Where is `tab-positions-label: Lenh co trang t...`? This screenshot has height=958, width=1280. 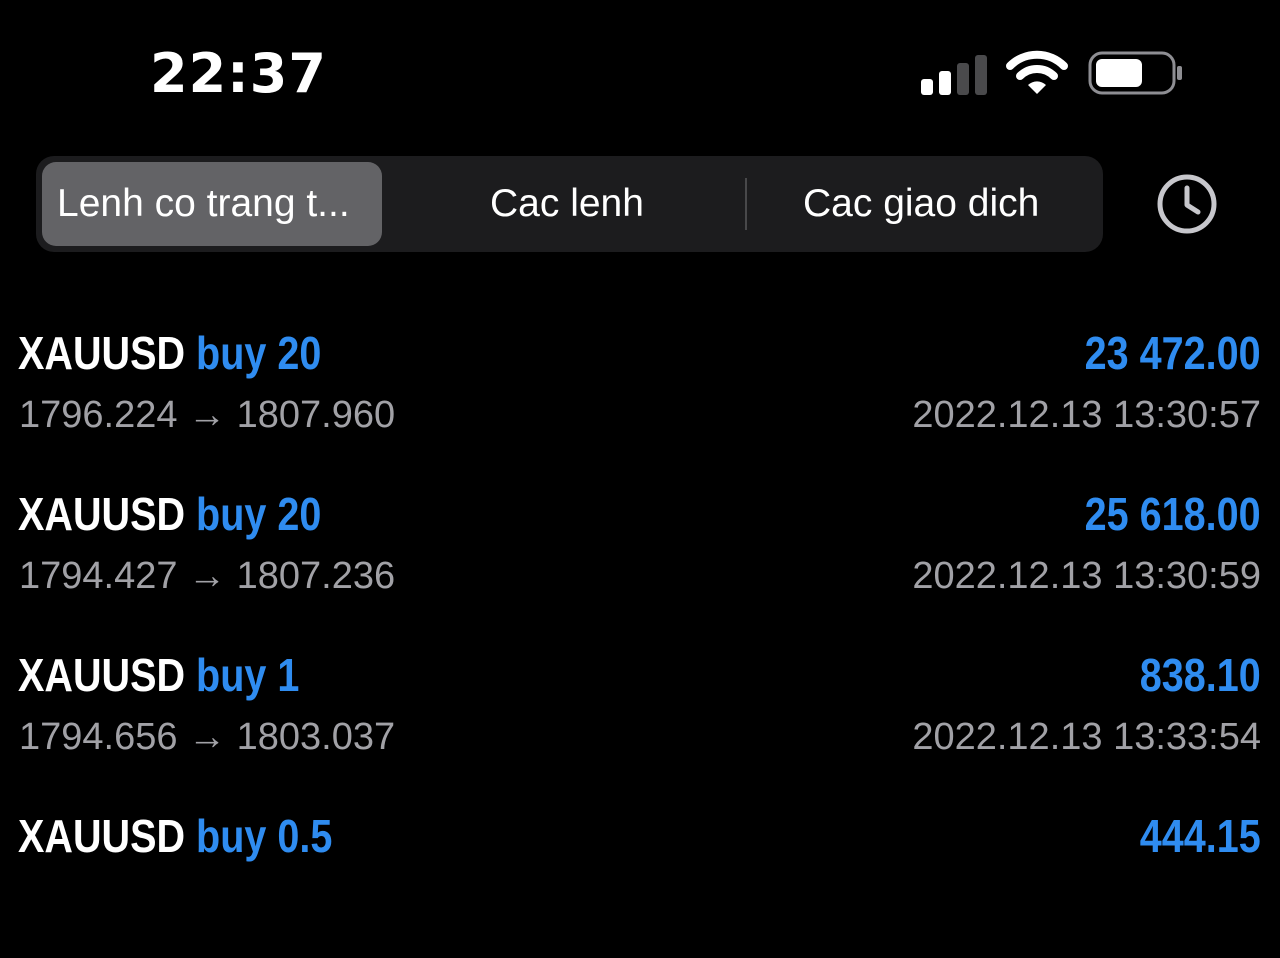
tab-positions-label: Lenh co trang t... is located at coordinates (203, 203).